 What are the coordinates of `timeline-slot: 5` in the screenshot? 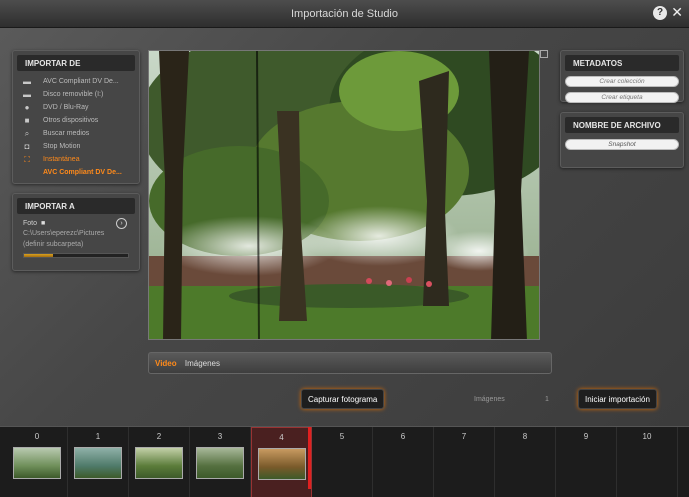 It's located at (342, 462).